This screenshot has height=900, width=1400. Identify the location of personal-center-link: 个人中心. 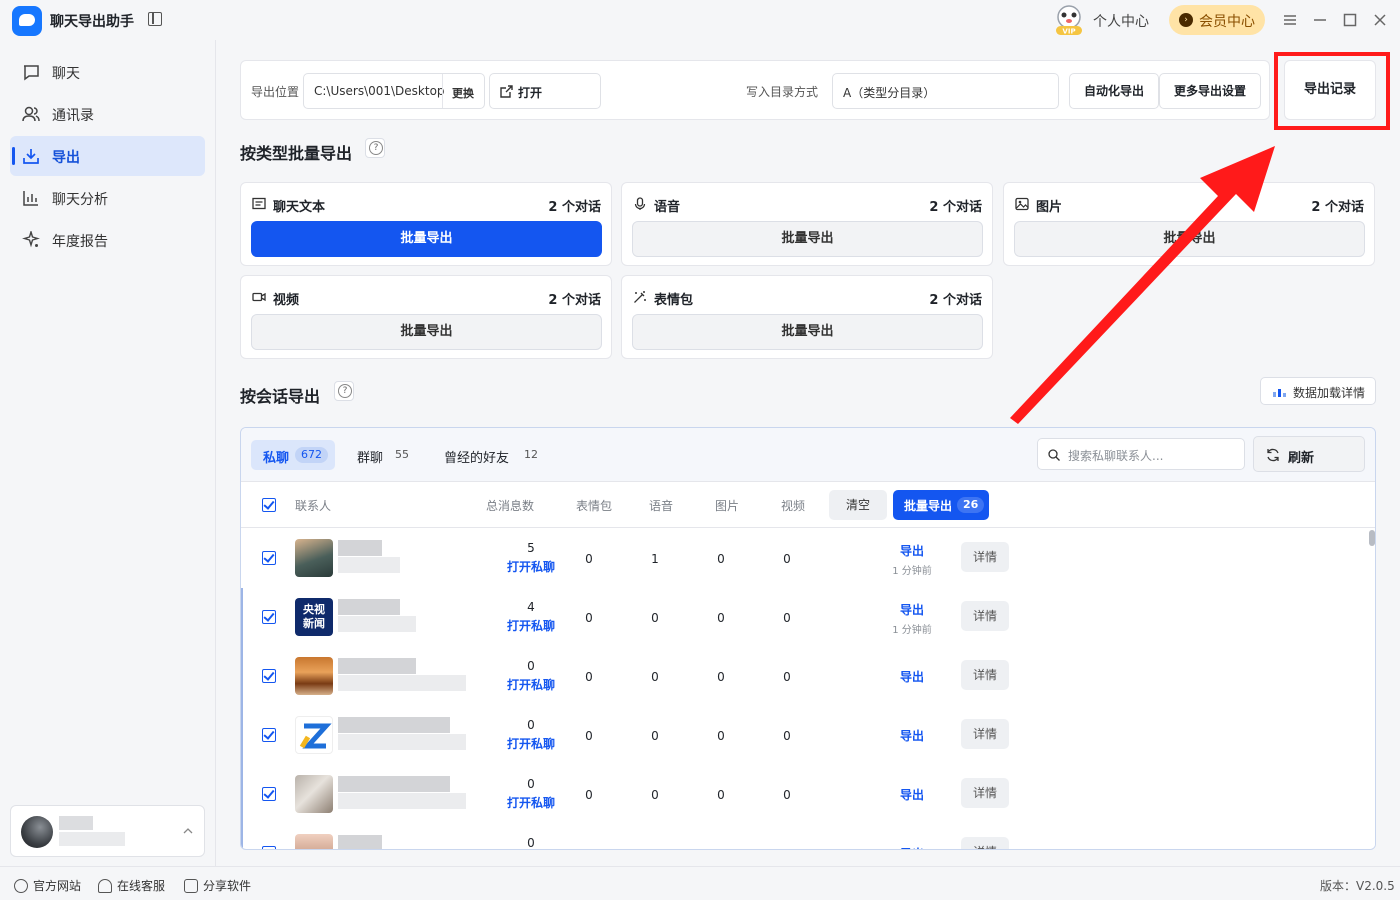
(1121, 21).